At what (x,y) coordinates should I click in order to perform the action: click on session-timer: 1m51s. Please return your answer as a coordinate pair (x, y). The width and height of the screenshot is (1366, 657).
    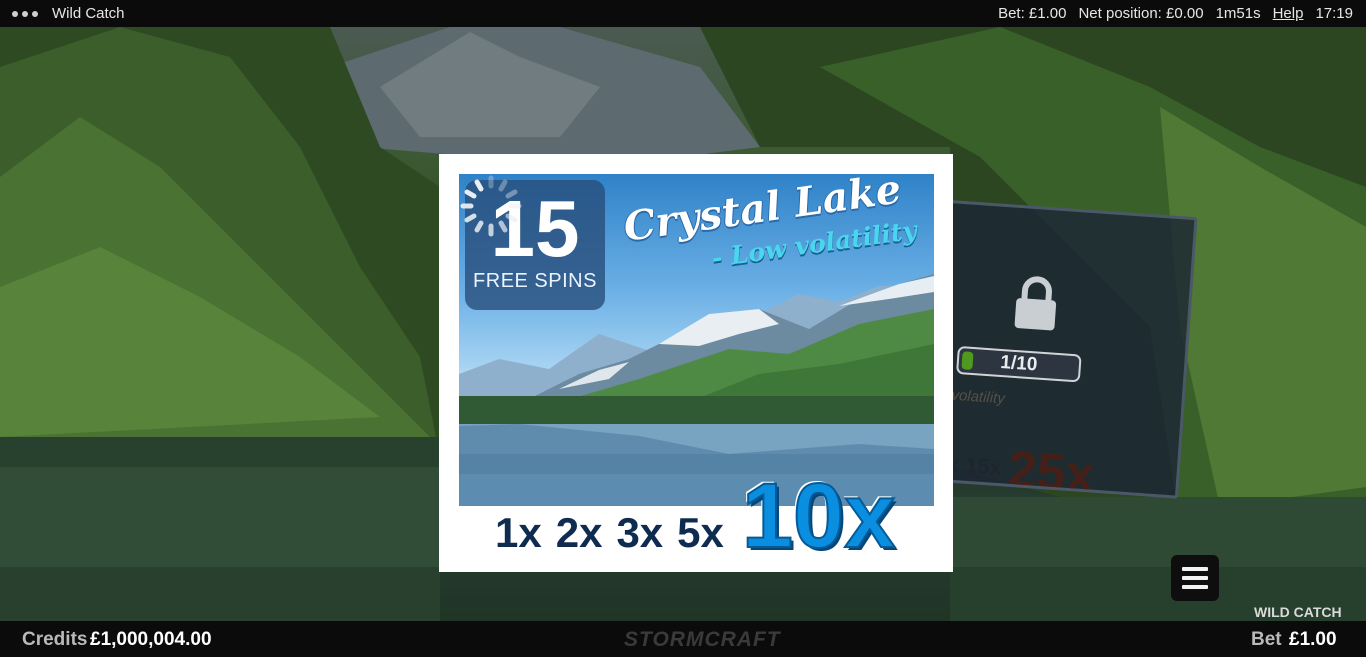
    Looking at the image, I should click on (1238, 13).